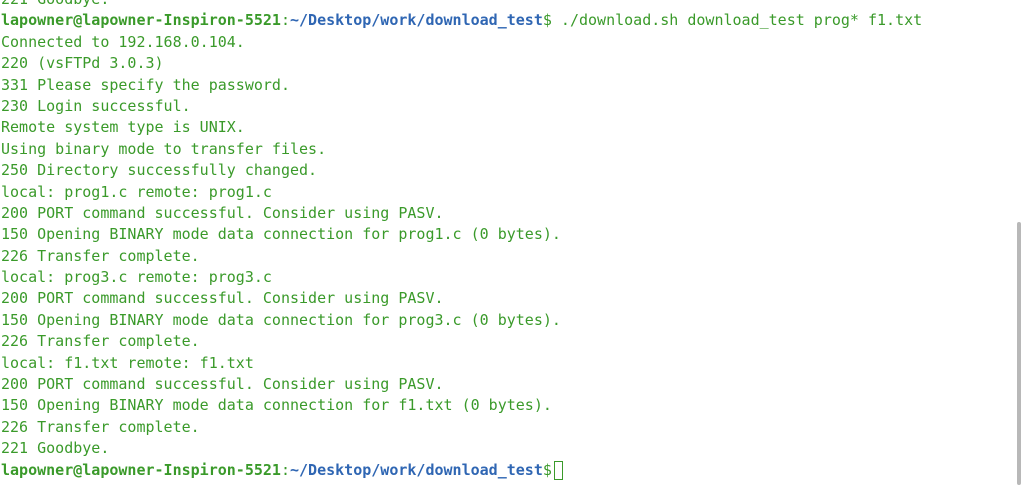 This screenshot has height=485, width=1024. I want to click on vertical-scrollbar, so click(1018, 242).